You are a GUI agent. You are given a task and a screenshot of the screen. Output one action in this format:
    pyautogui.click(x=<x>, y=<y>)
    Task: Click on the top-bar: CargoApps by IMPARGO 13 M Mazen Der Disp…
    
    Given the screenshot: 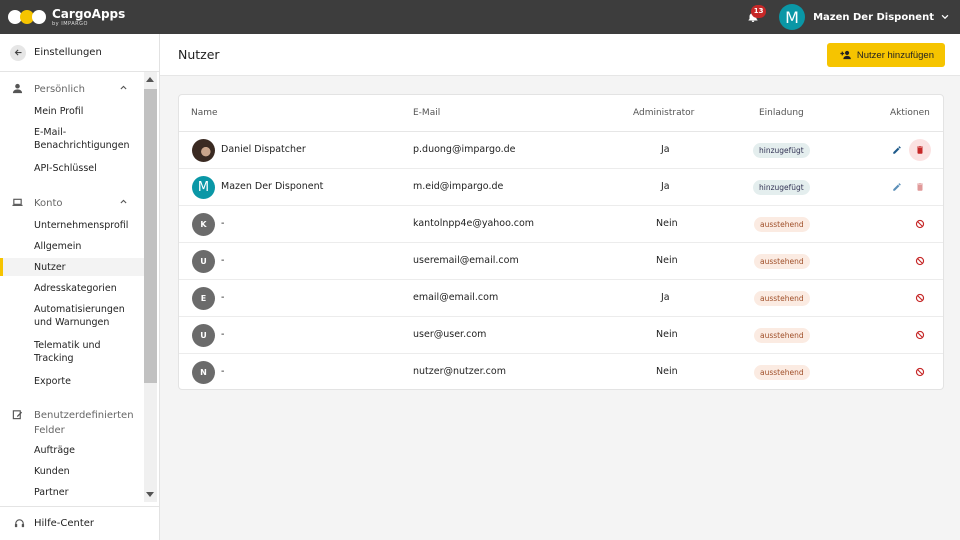 What is the action you would take?
    pyautogui.click(x=480, y=17)
    